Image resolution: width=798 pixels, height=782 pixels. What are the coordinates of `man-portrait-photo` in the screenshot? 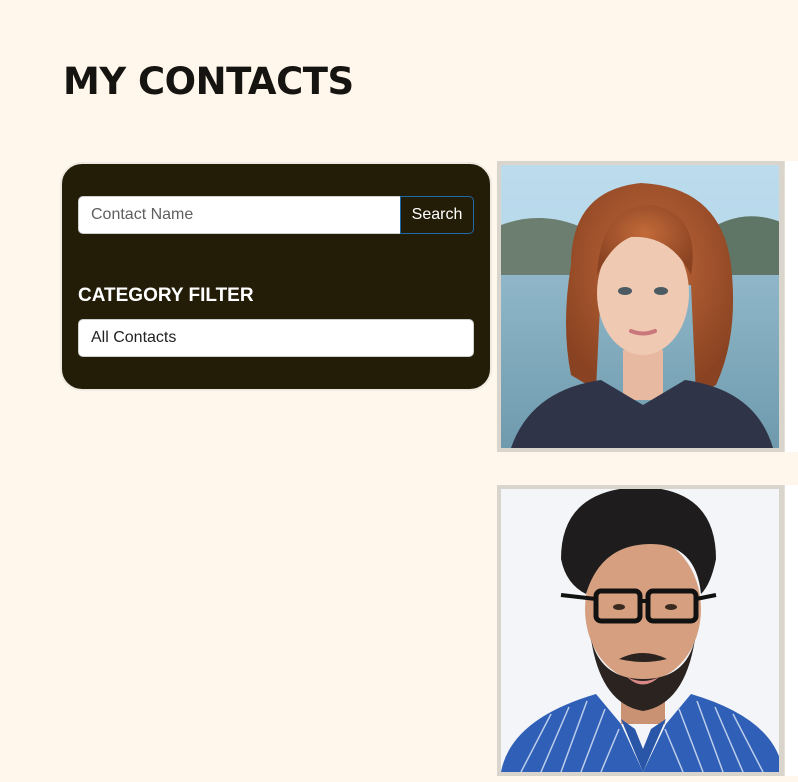 It's located at (642, 630).